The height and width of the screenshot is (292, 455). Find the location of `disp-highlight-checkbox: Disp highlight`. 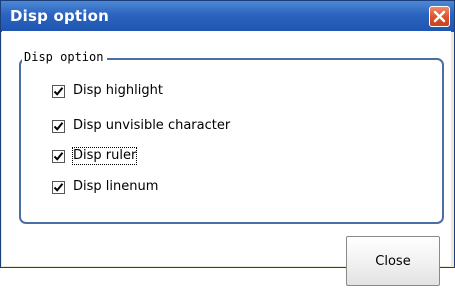

disp-highlight-checkbox: Disp highlight is located at coordinates (107, 91).